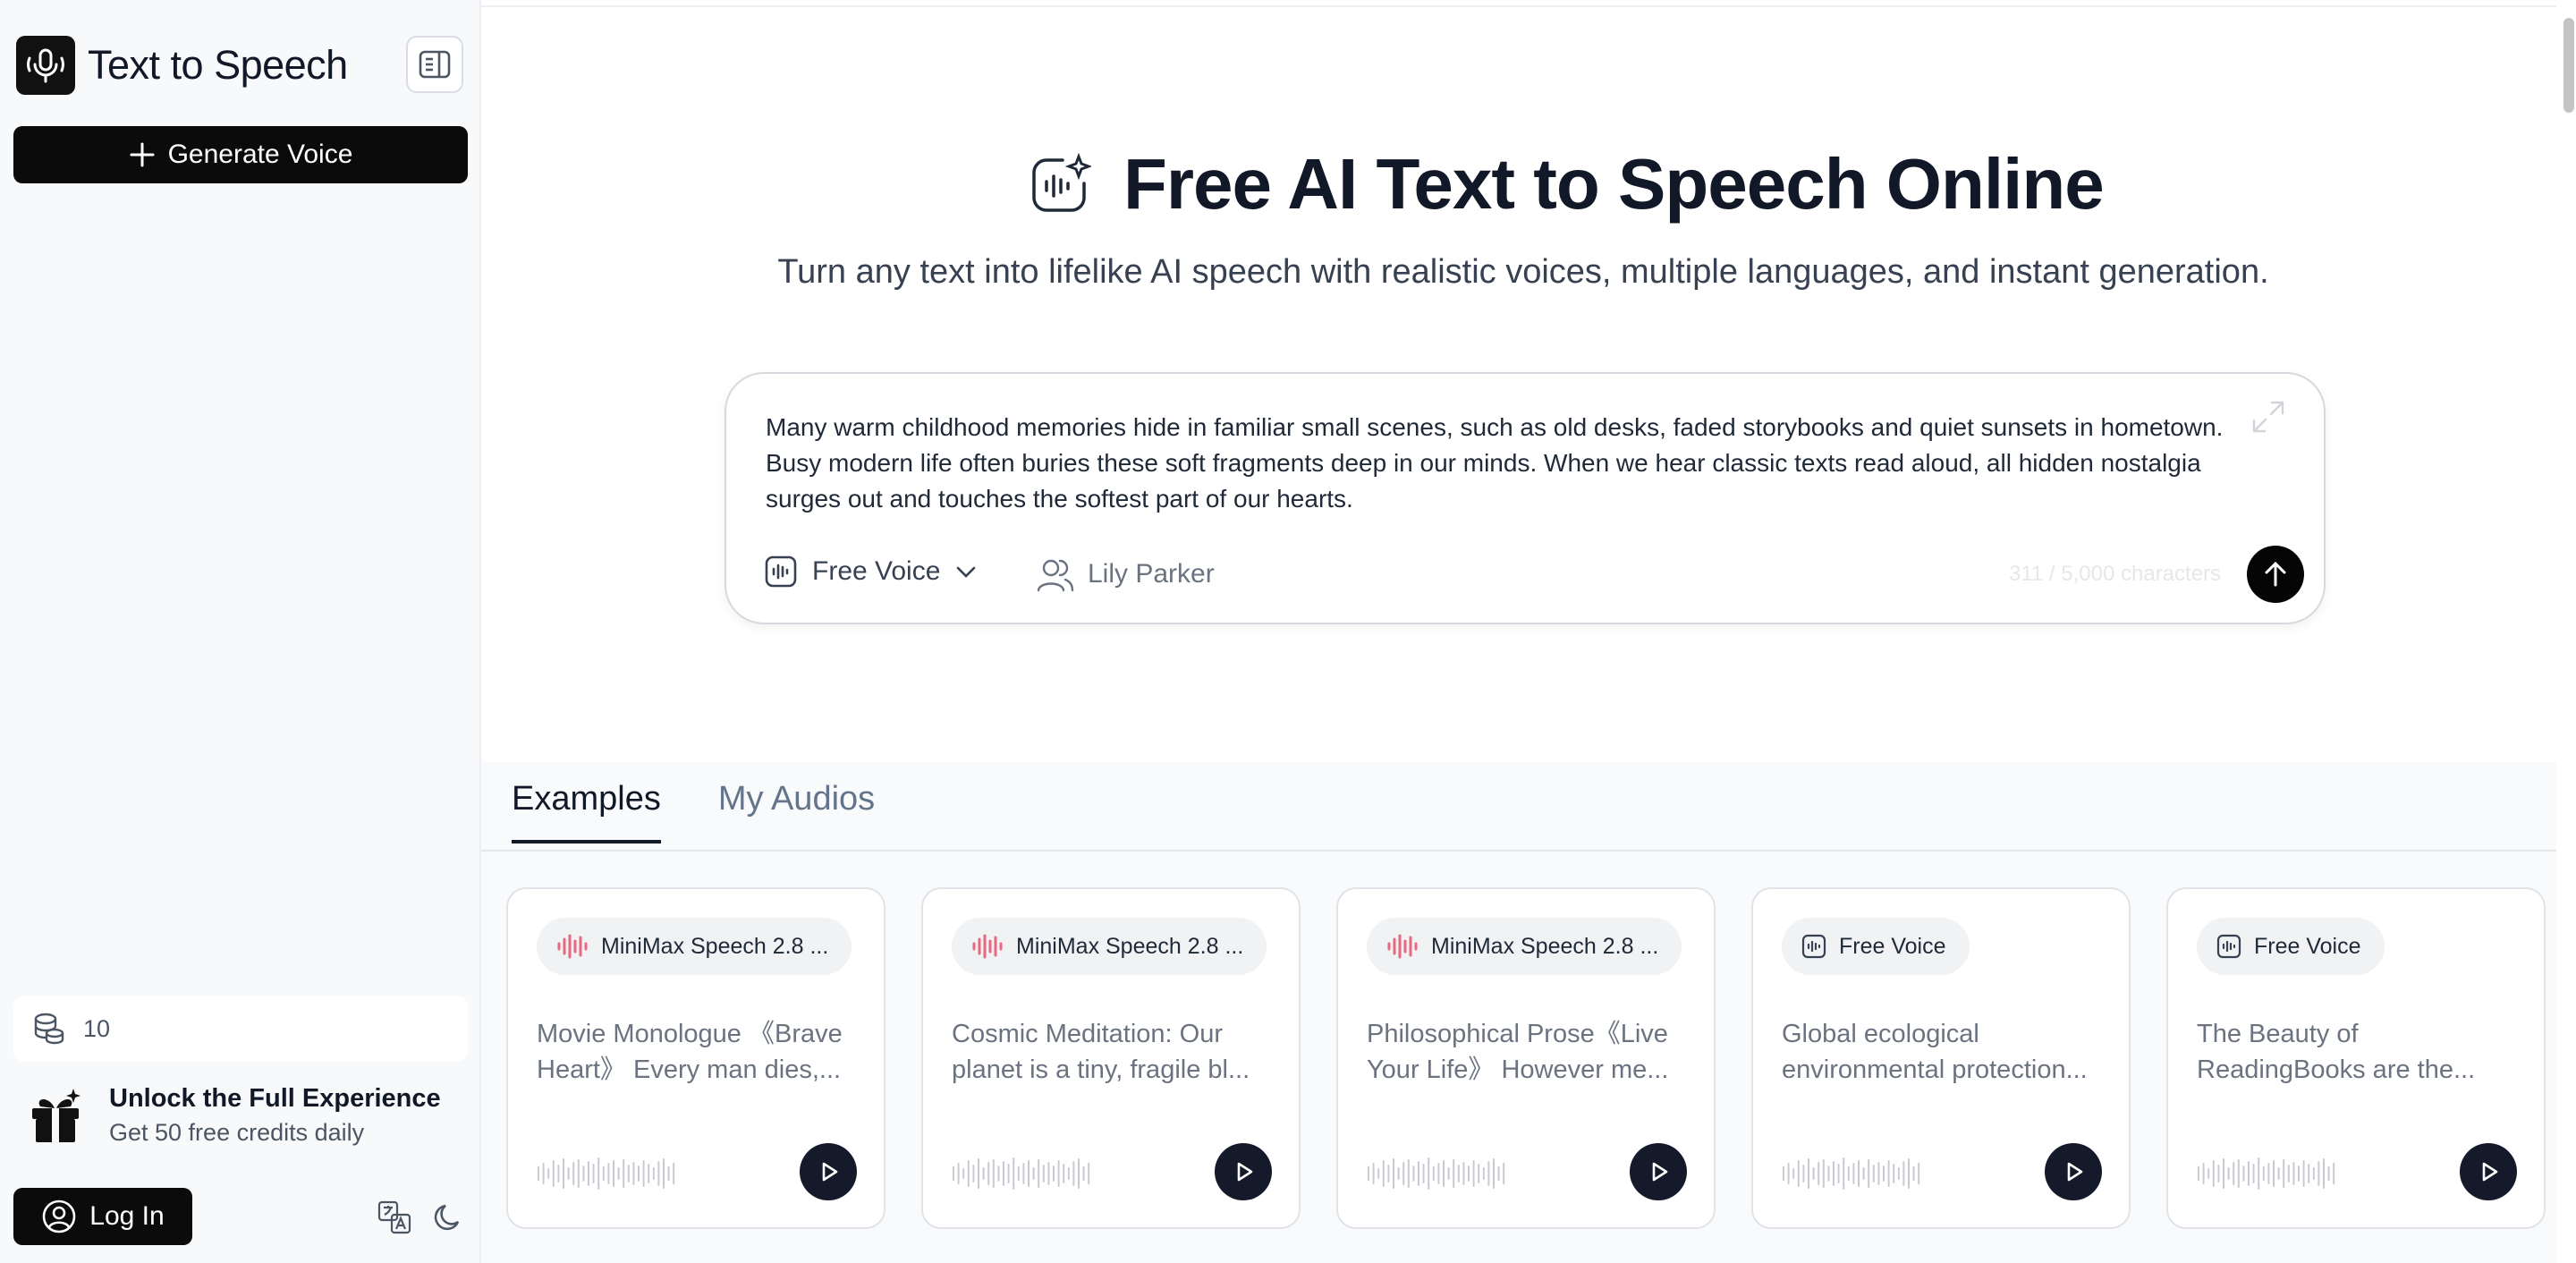 The height and width of the screenshot is (1263, 2576). I want to click on user-circle-icon, so click(59, 1216).